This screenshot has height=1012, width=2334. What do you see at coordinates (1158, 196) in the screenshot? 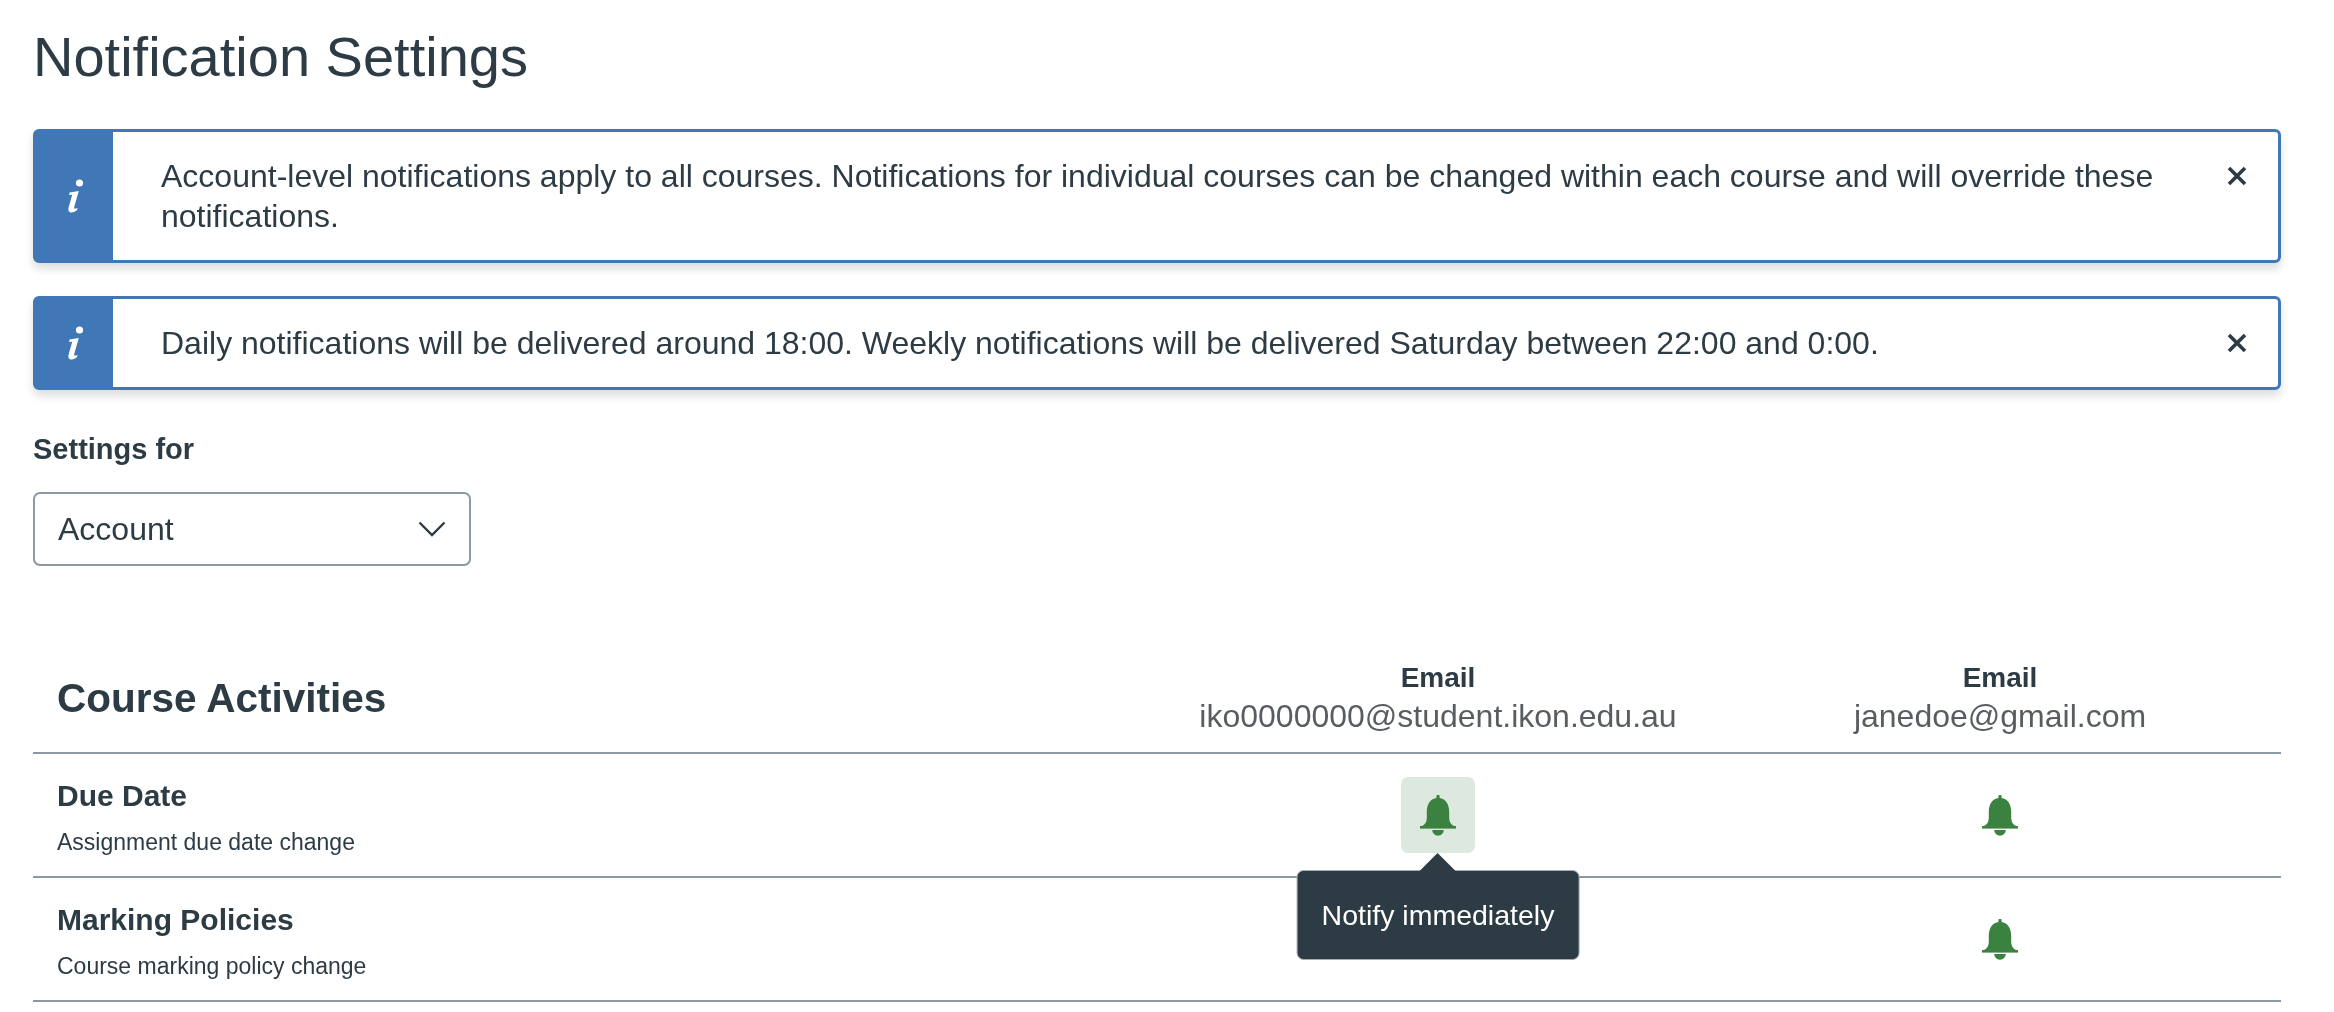
I see `alert-message: Account-level notifications apply to all courses. Notifications for individual courses can be changed within each course and will override these notifications.` at bounding box center [1158, 196].